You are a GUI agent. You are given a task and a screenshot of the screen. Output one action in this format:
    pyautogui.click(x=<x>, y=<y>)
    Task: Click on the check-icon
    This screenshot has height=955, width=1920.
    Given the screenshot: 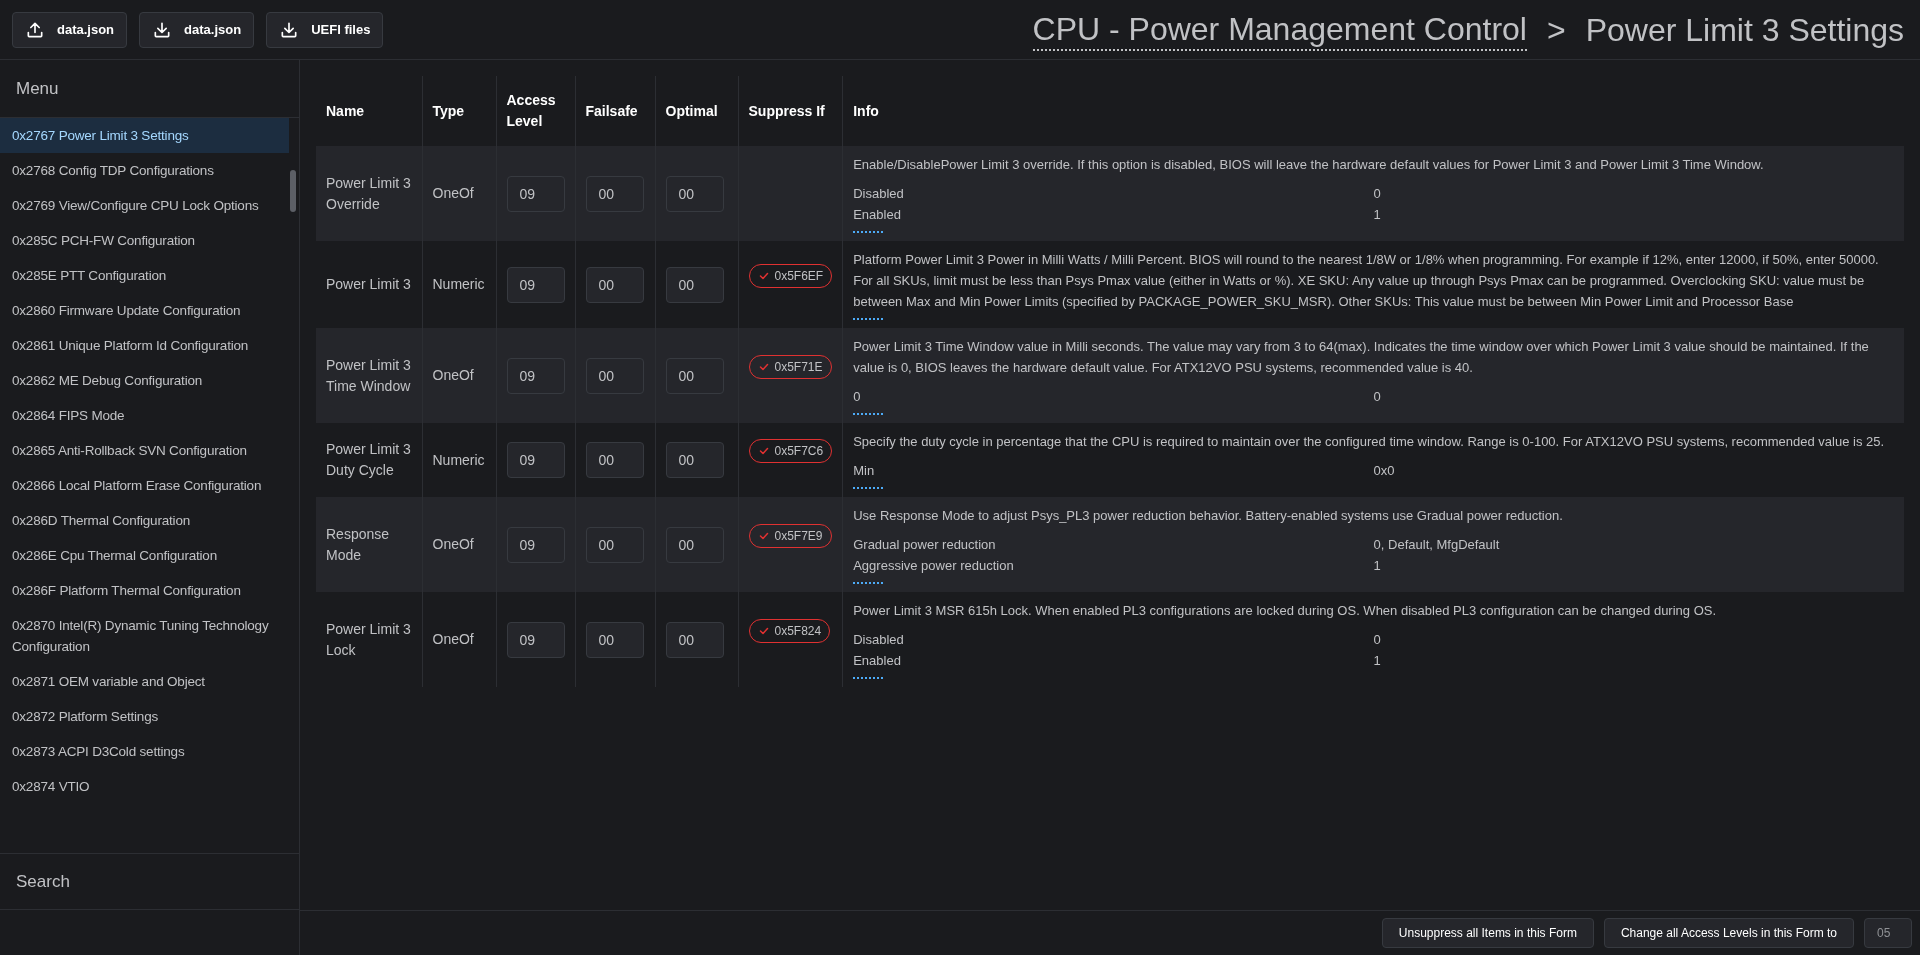 What is the action you would take?
    pyautogui.click(x=763, y=451)
    